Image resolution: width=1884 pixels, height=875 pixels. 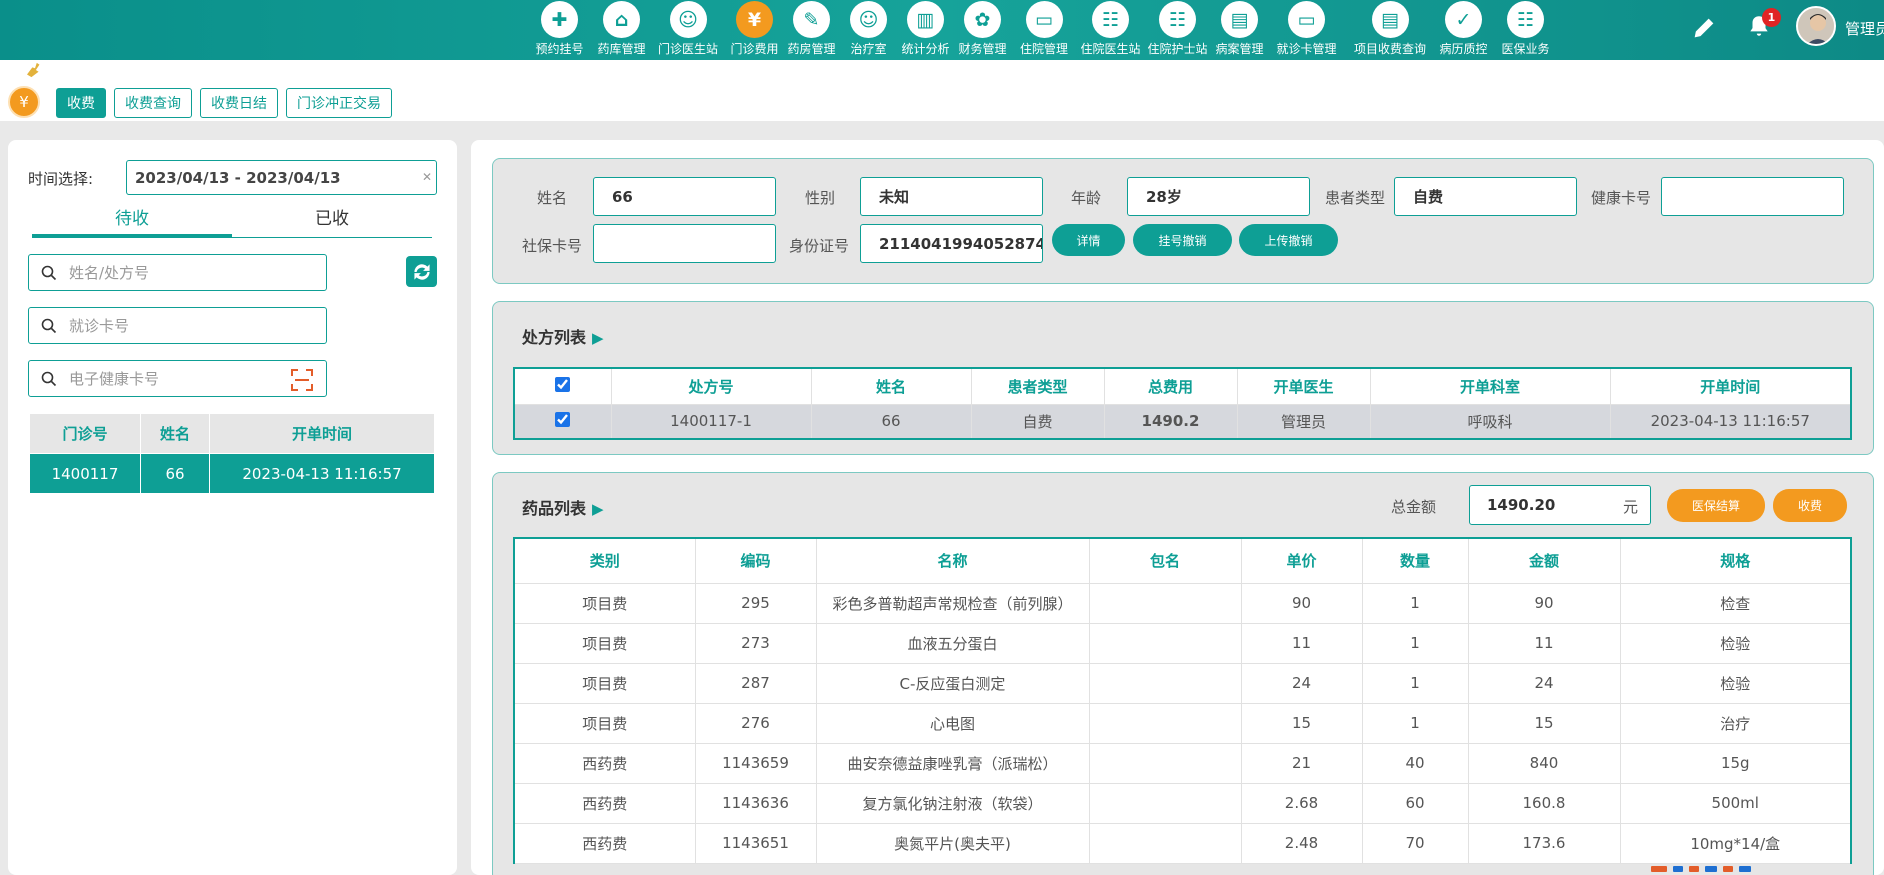 I want to click on refresh-button, so click(x=421, y=271).